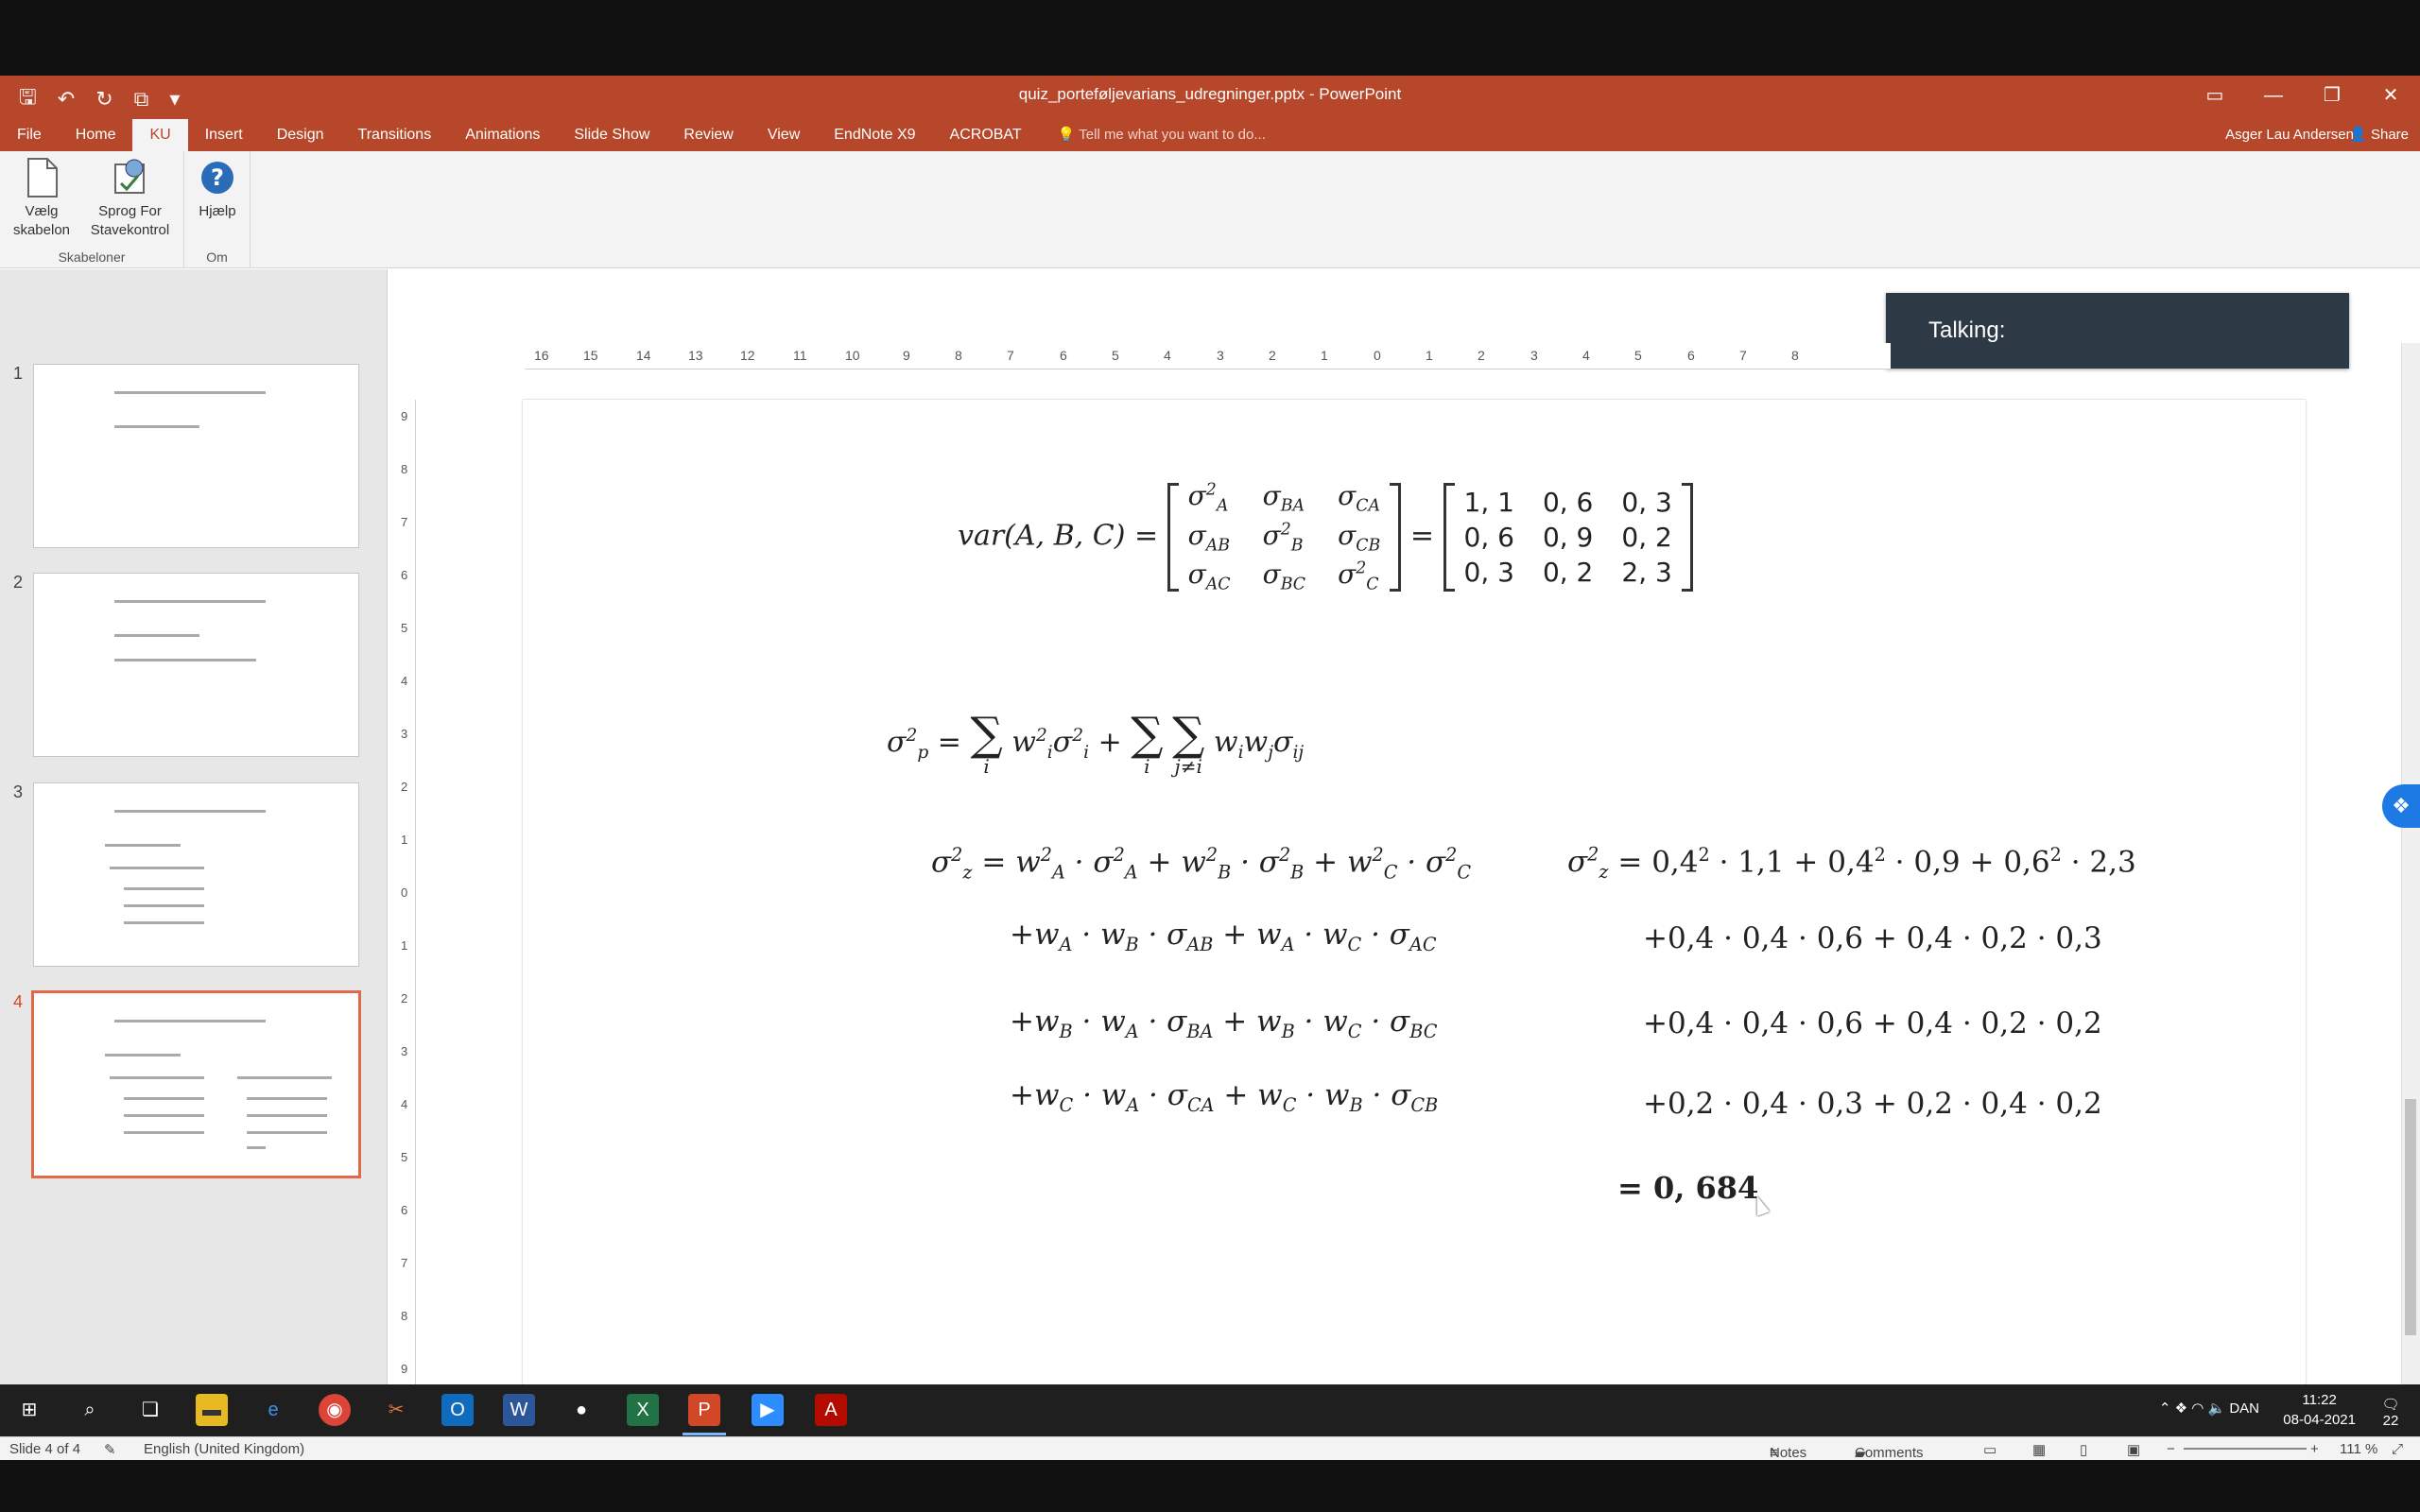 This screenshot has width=2420, height=1512. What do you see at coordinates (217, 257) in the screenshot?
I see `group-label-om: Om` at bounding box center [217, 257].